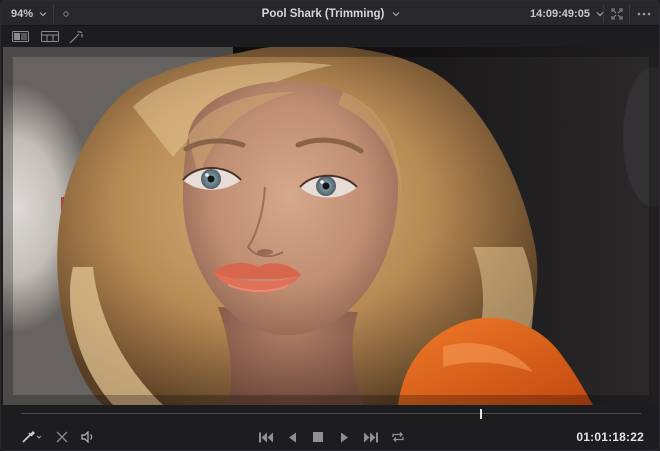  What do you see at coordinates (88, 437) in the screenshot?
I see `speaker-icon` at bounding box center [88, 437].